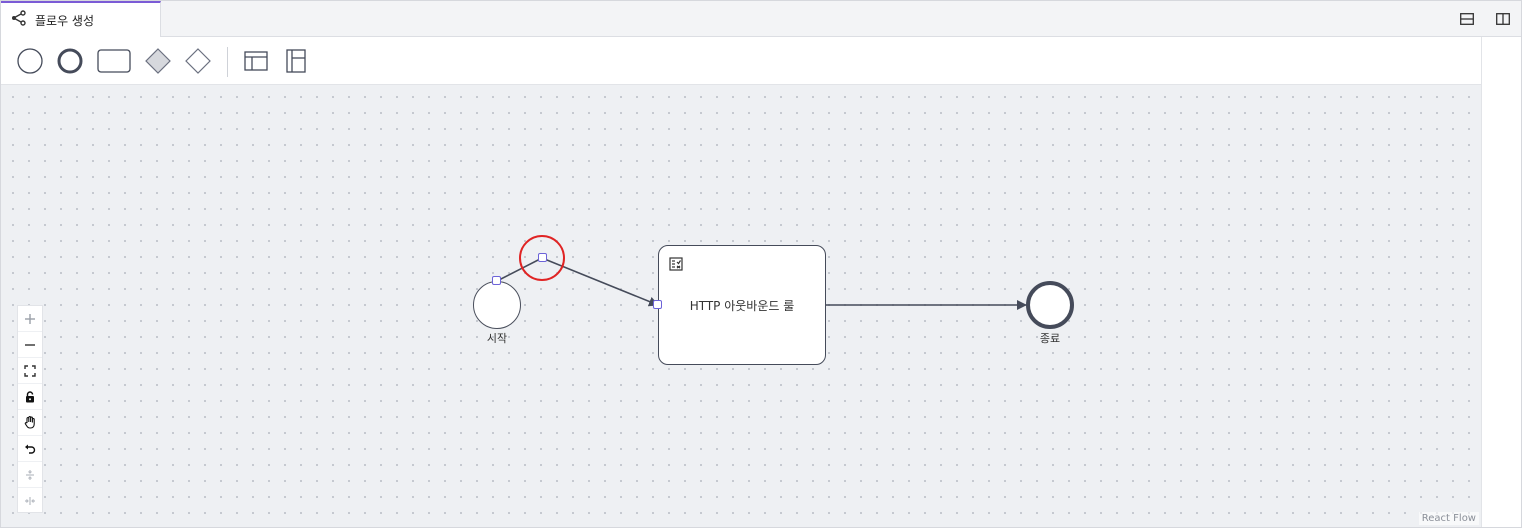 This screenshot has height=528, width=1522. I want to click on gateway-filled-tool, so click(158, 61).